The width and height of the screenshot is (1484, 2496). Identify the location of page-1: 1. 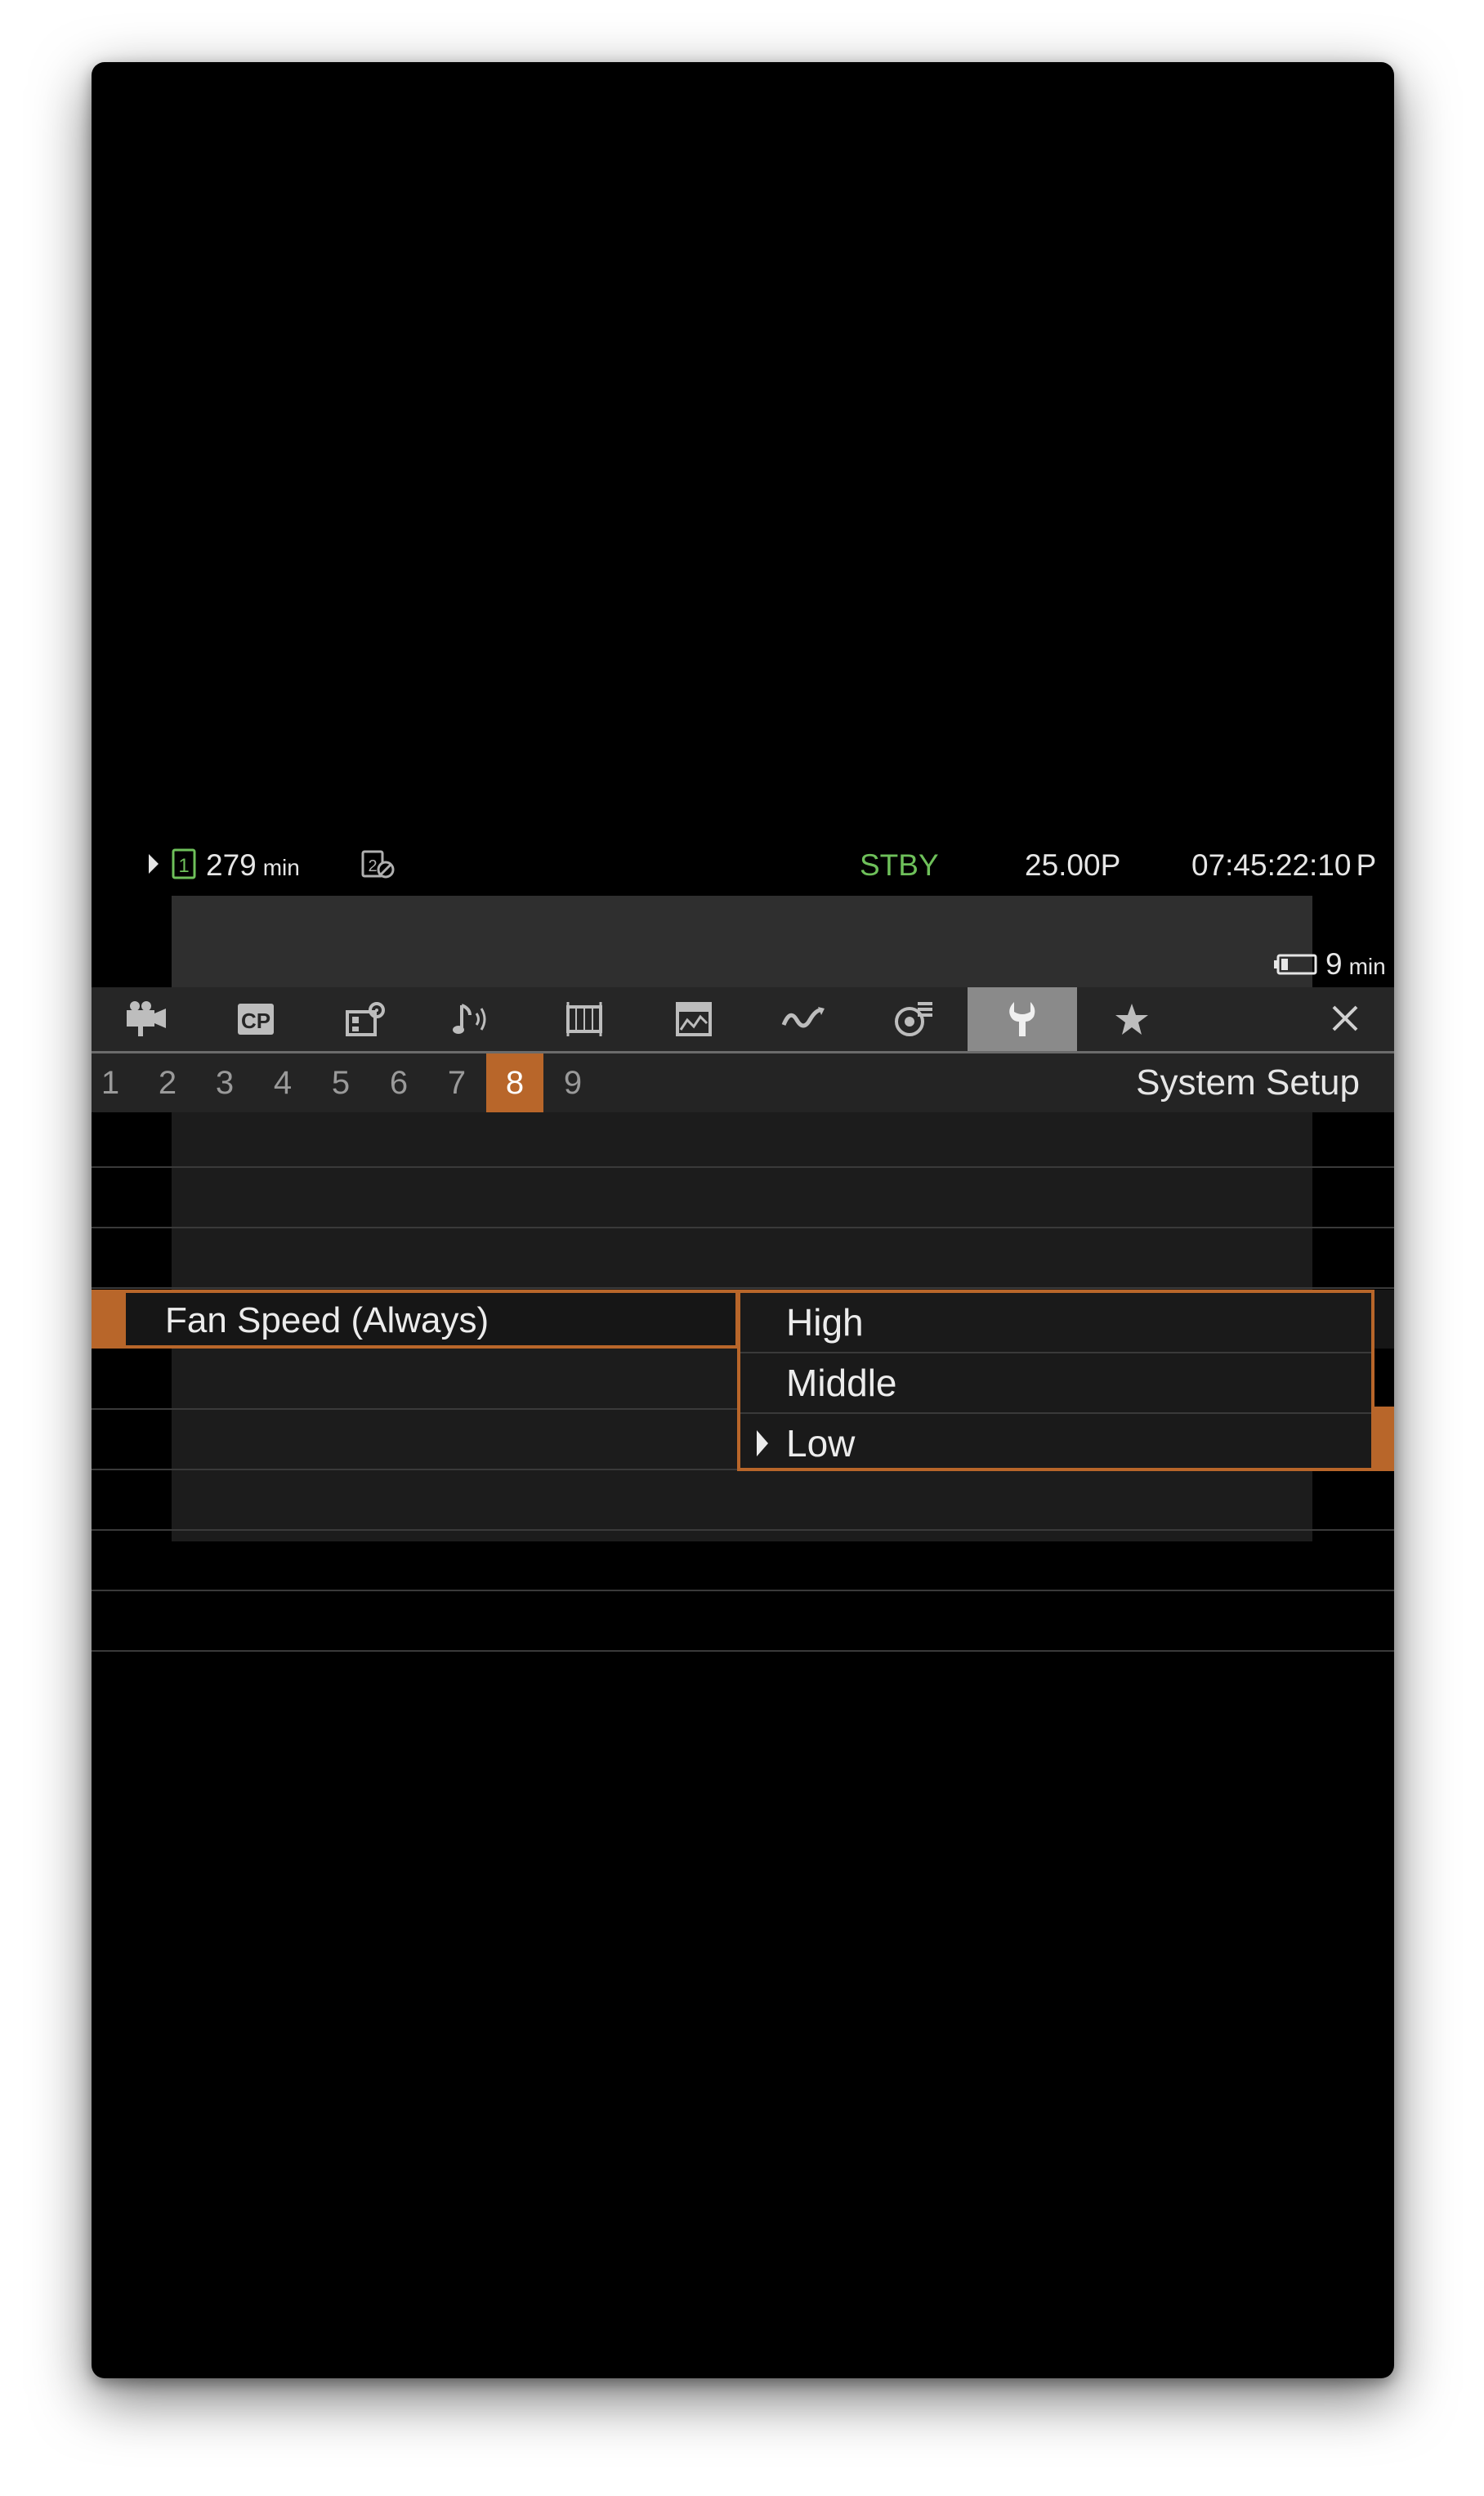
(115, 1082).